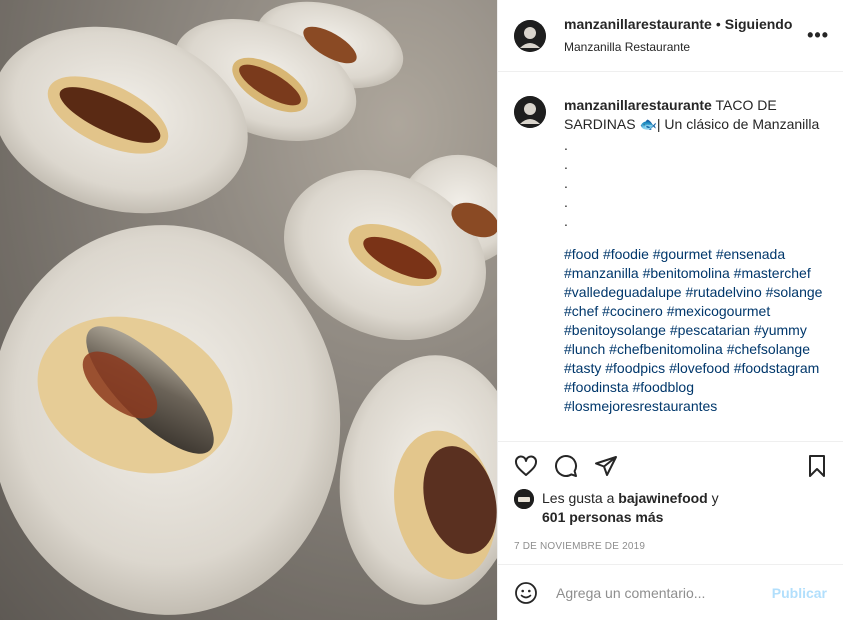 This screenshot has height=620, width=843. What do you see at coordinates (799, 593) in the screenshot?
I see `publish-button: Publicar` at bounding box center [799, 593].